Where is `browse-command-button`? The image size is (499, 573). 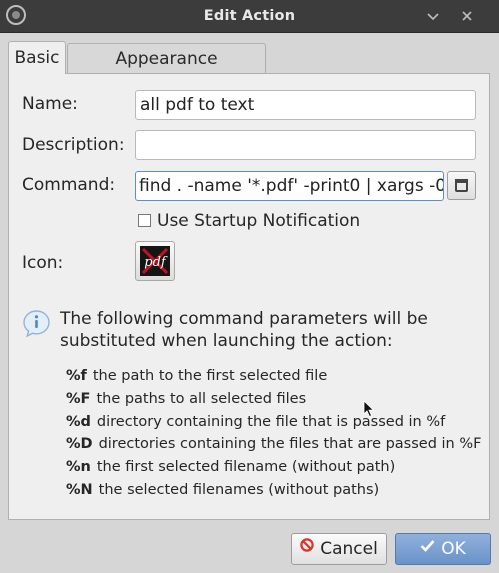
browse-command-button is located at coordinates (461, 185).